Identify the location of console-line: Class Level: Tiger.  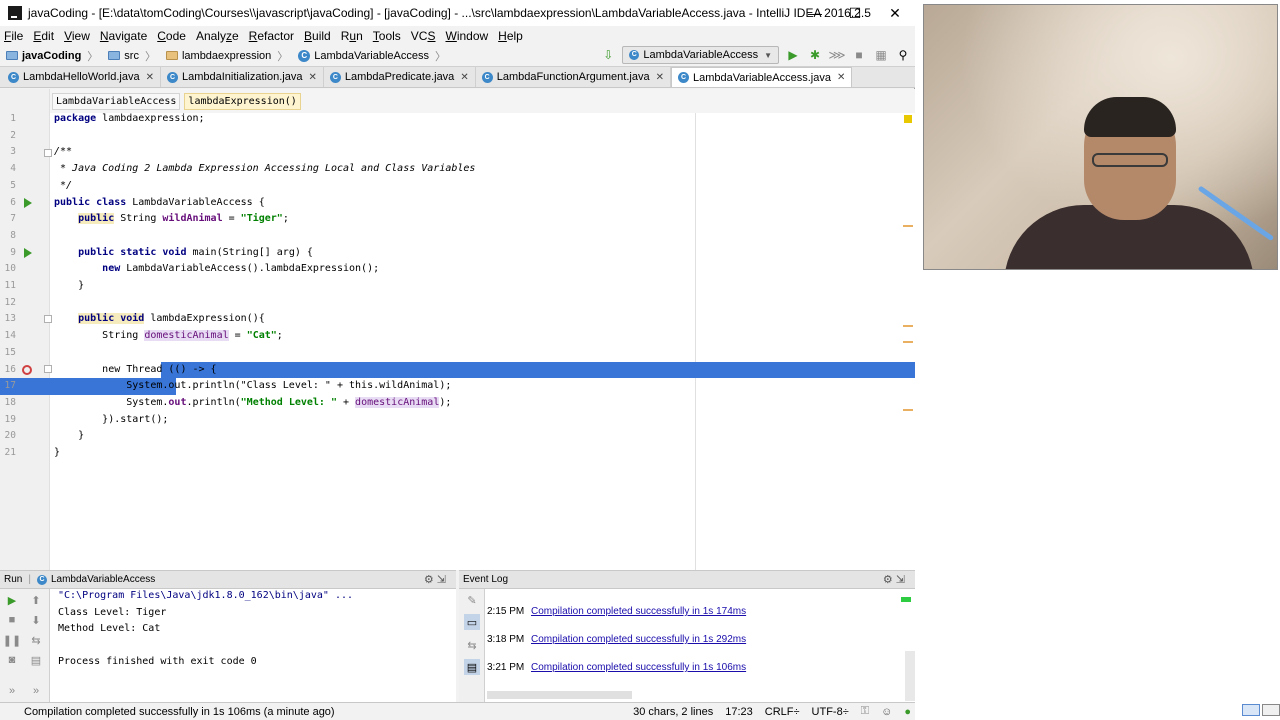
(112, 612).